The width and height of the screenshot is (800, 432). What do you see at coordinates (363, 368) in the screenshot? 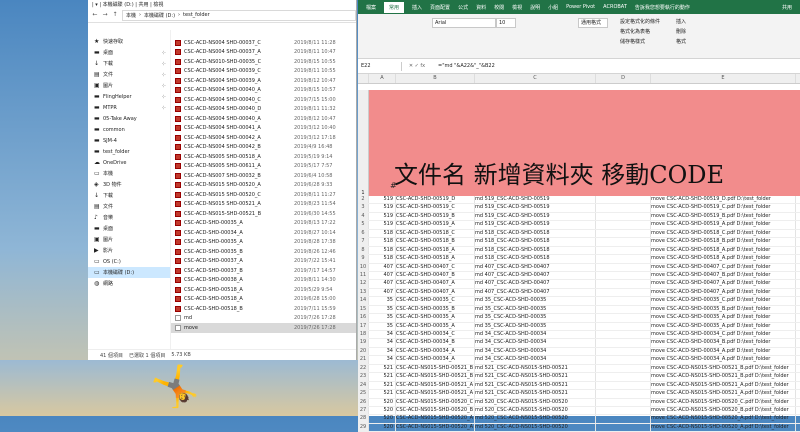
I see `row-number: 22` at bounding box center [363, 368].